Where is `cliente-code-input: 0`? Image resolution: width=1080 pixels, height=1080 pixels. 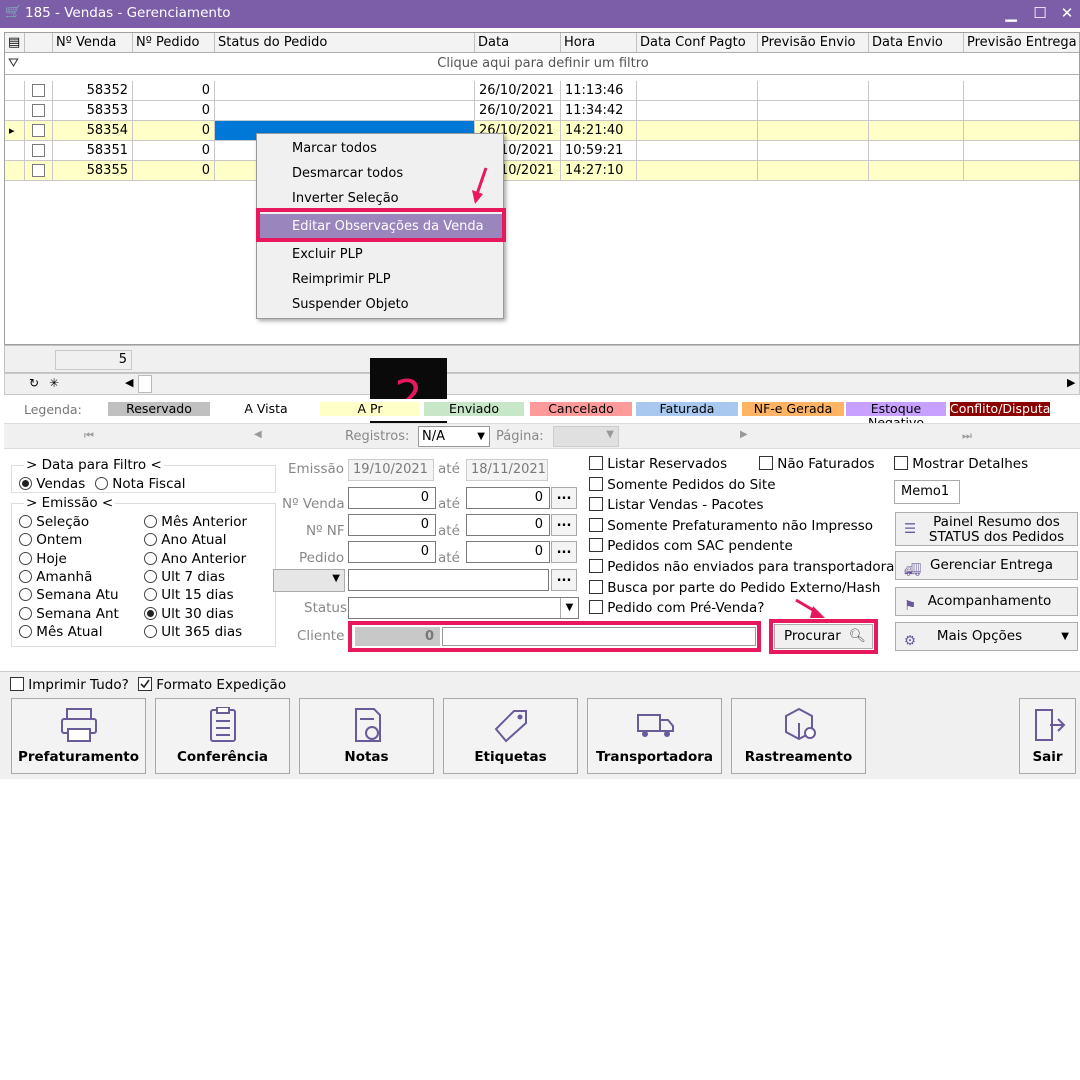
cliente-code-input: 0 is located at coordinates (397, 636).